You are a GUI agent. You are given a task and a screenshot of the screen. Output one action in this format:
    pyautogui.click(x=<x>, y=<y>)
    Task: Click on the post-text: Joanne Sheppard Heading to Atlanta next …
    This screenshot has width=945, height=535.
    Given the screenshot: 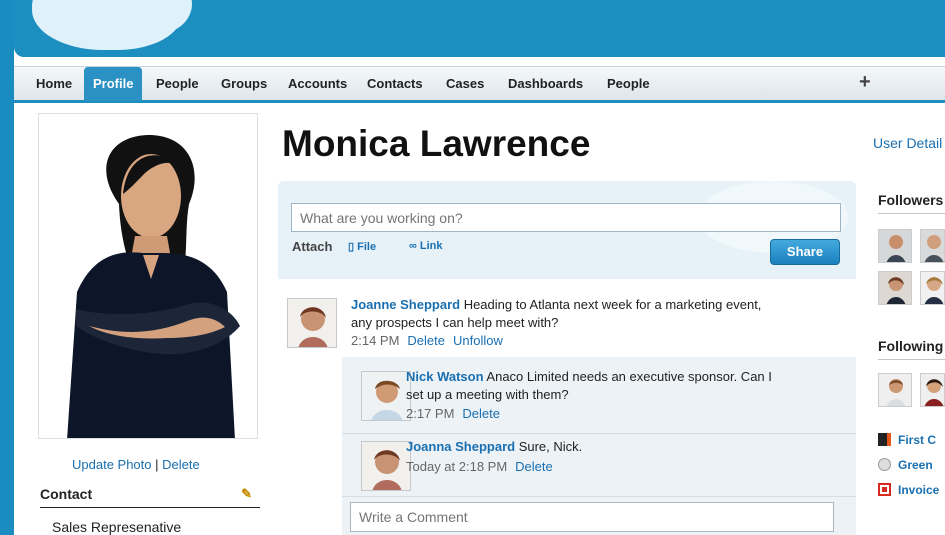 What is the action you would take?
    pyautogui.click(x=588, y=314)
    